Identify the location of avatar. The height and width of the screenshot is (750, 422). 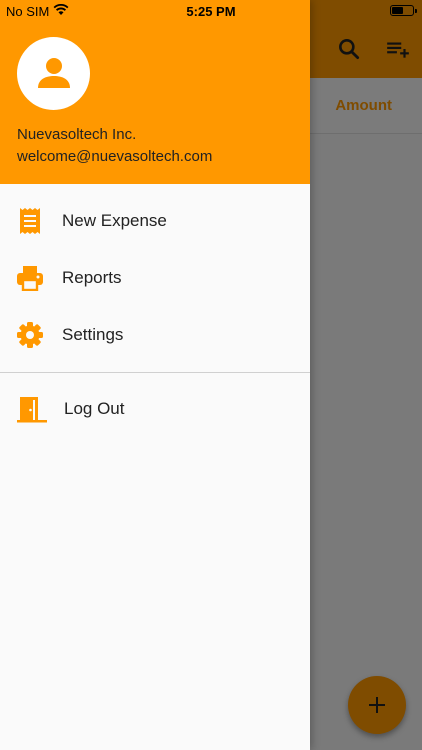
(53, 73).